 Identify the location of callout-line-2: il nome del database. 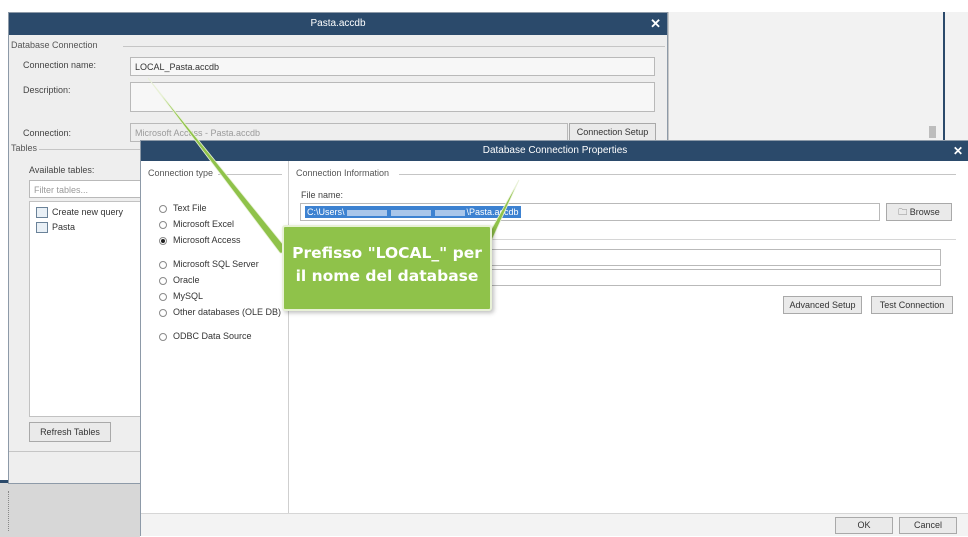
(387, 276).